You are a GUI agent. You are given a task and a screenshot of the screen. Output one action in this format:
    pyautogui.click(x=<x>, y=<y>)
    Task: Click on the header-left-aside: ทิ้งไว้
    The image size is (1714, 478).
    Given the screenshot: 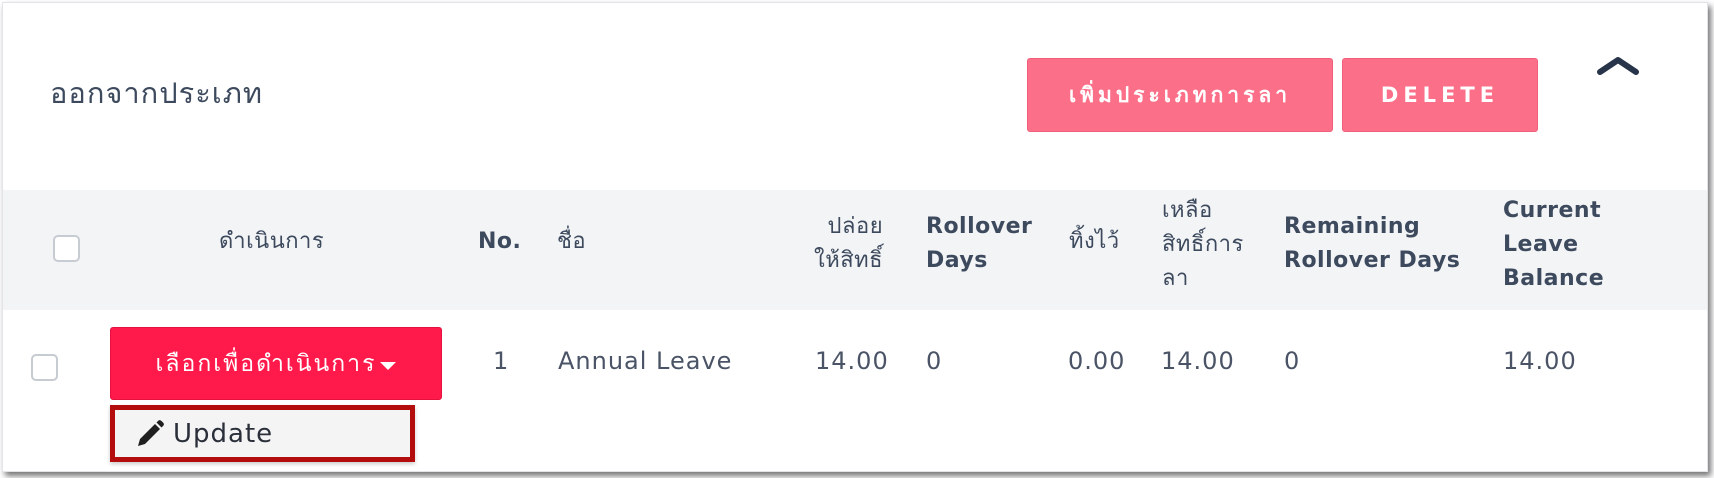 What is the action you would take?
    pyautogui.click(x=1094, y=241)
    